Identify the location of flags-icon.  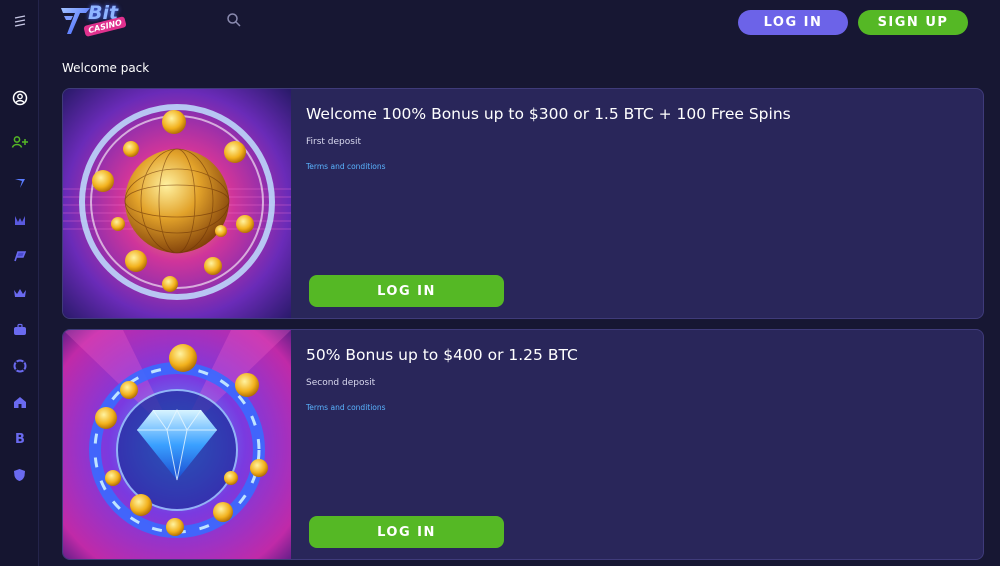
(19, 256).